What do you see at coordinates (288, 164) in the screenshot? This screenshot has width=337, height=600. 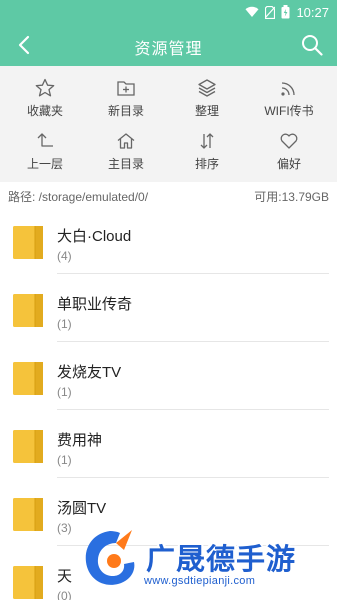 I see `tool-label: 偏好` at bounding box center [288, 164].